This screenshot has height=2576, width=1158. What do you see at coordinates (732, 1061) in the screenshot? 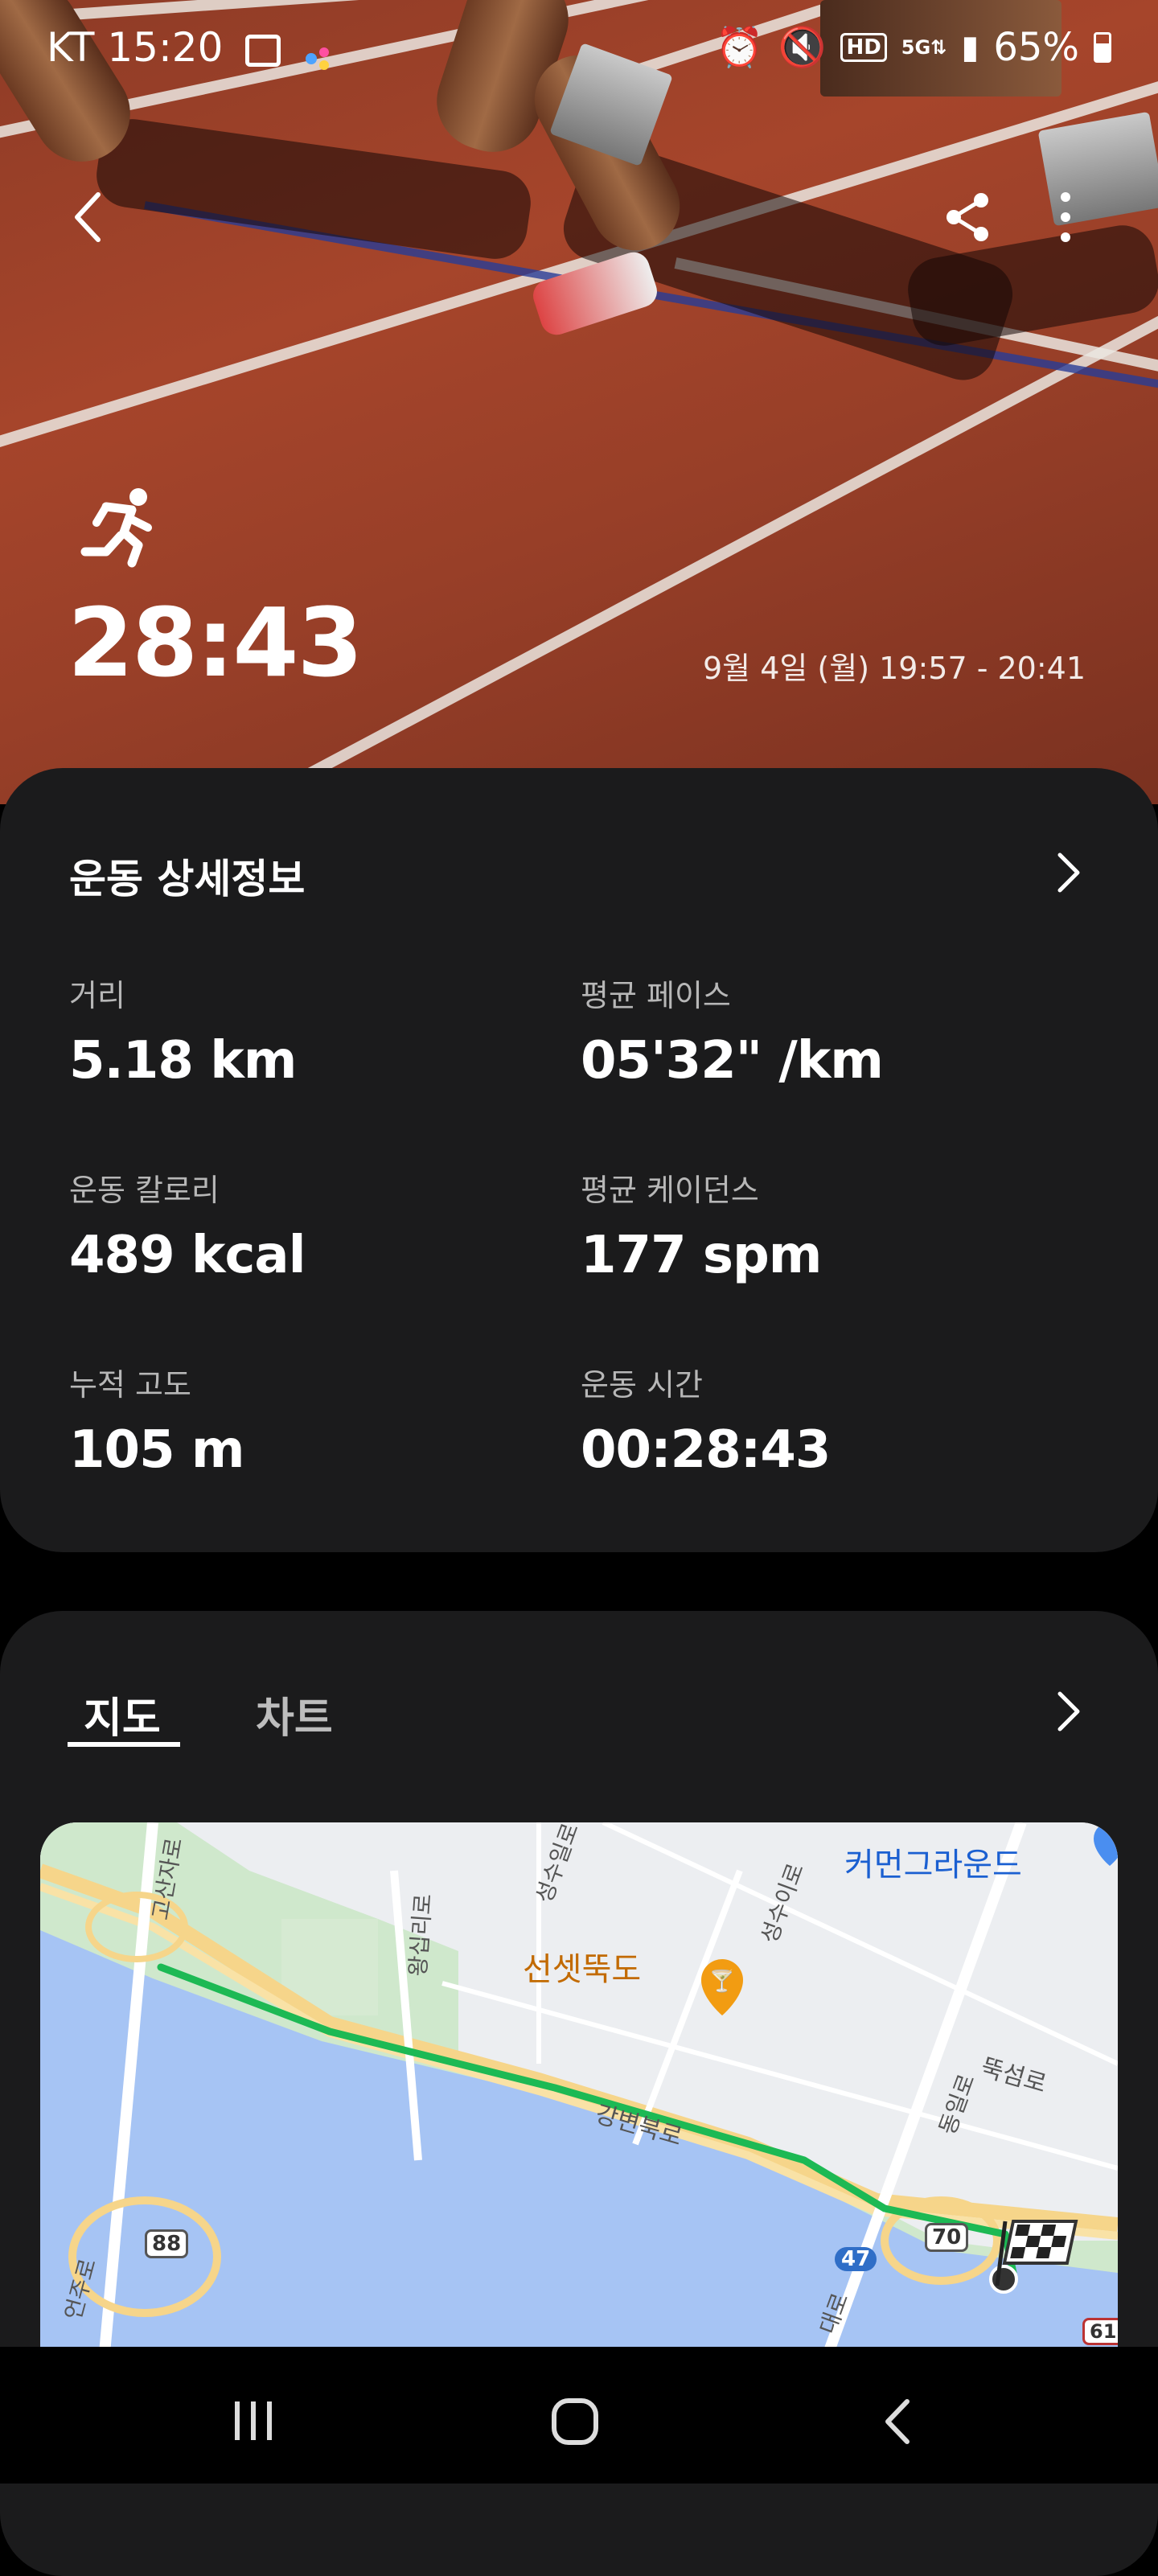
I see `stat-value: 05'32" /km` at bounding box center [732, 1061].